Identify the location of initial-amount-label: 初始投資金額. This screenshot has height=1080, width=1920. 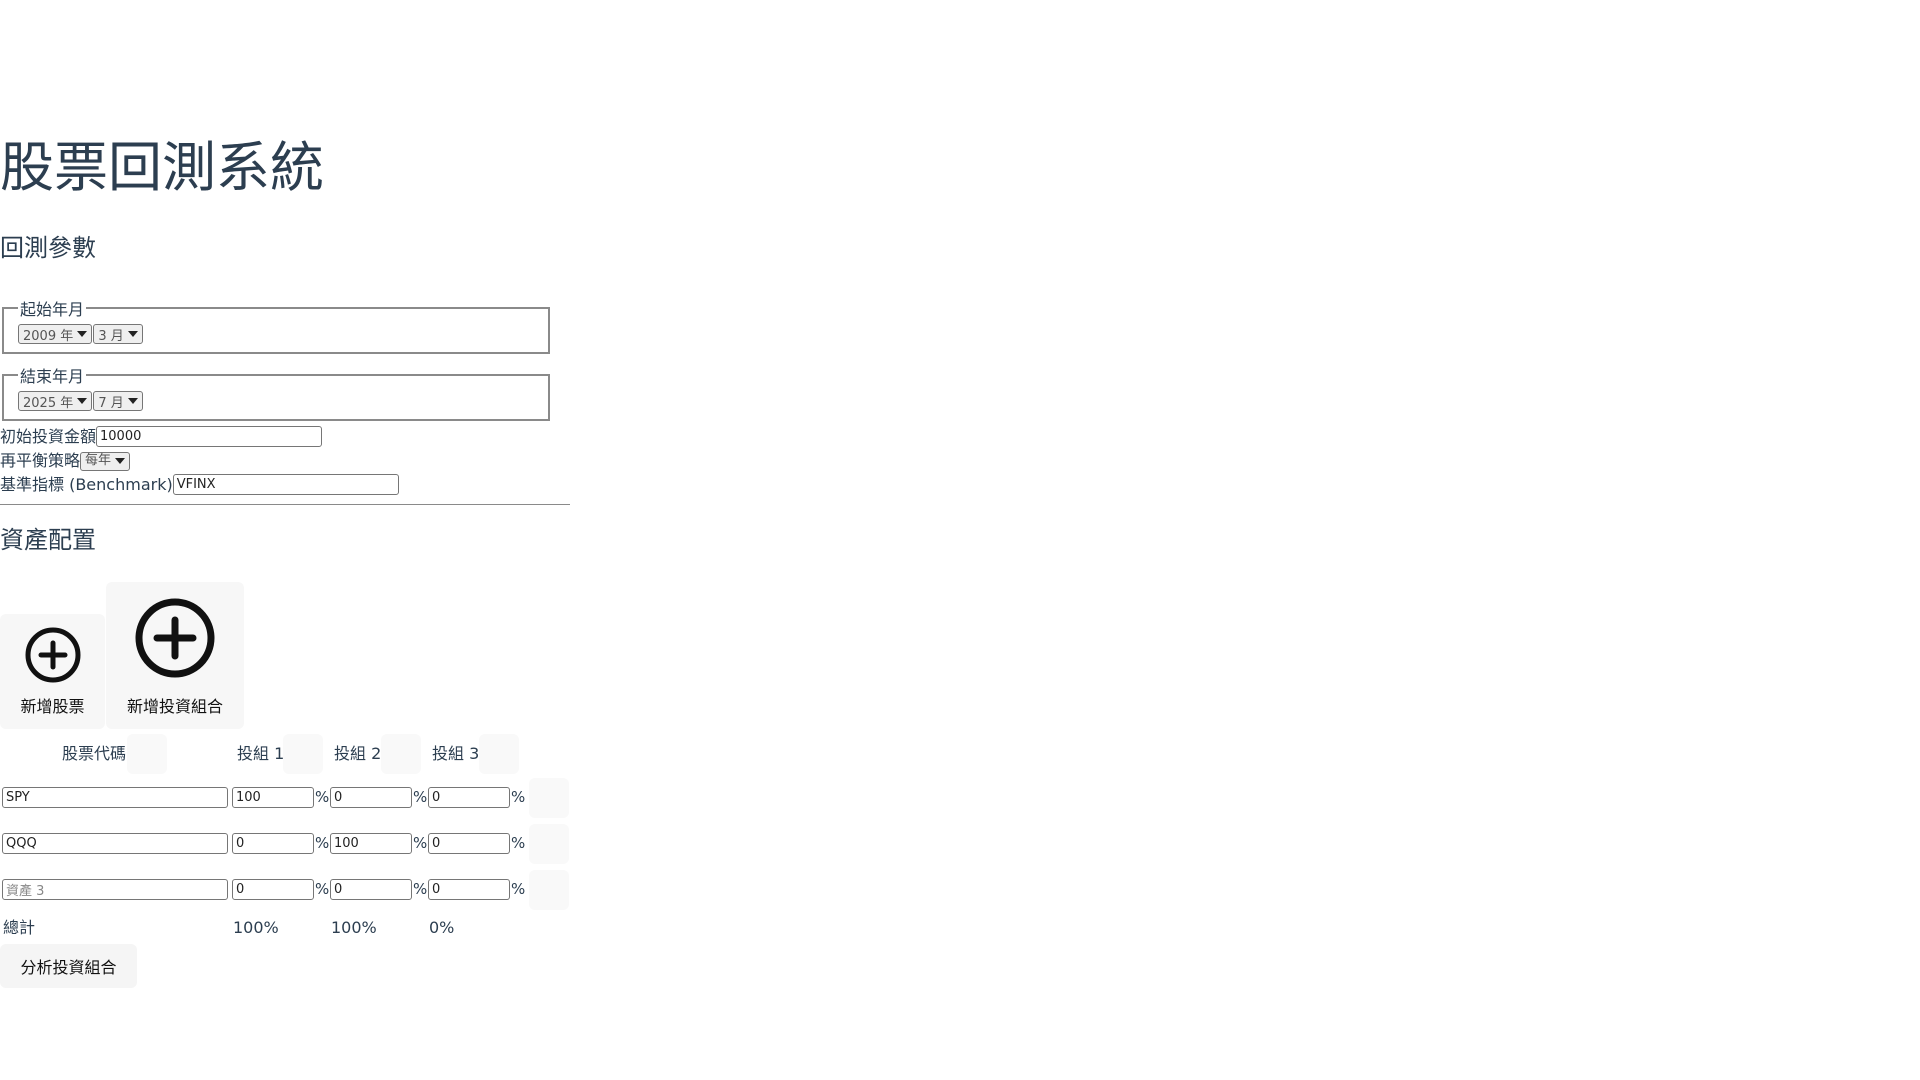
(48, 436).